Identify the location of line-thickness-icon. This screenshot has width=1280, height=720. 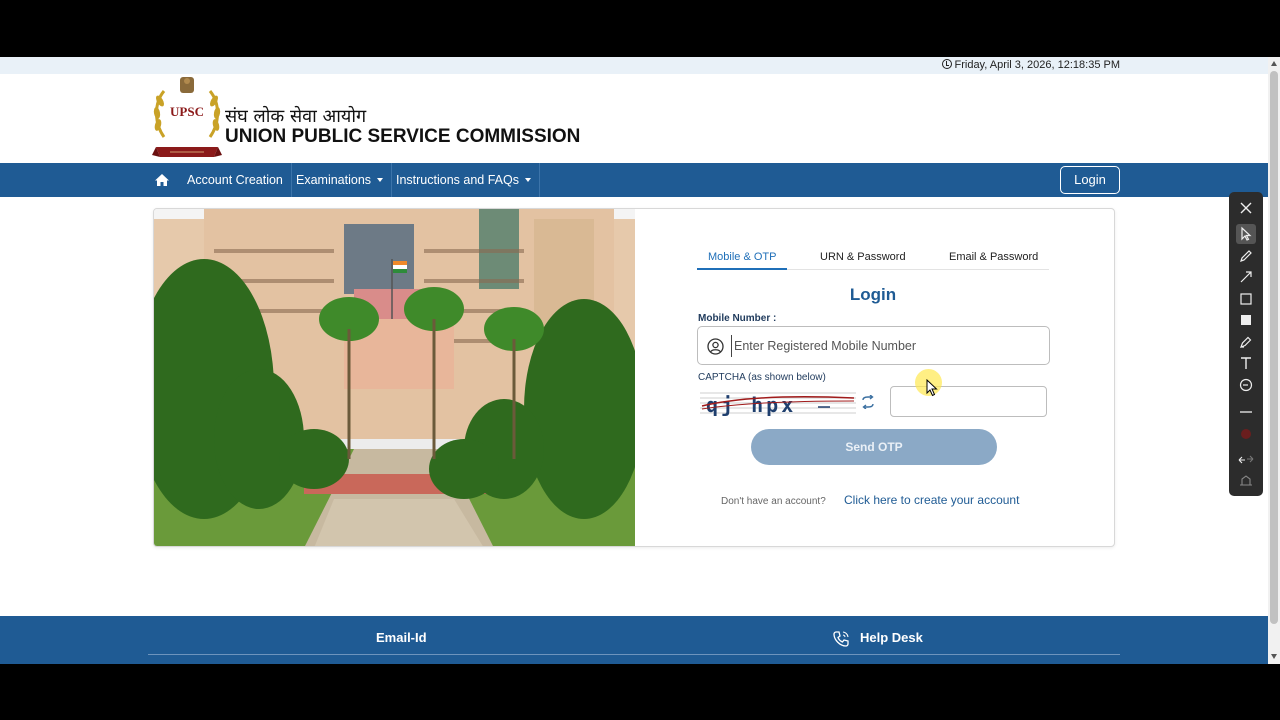
(1246, 412).